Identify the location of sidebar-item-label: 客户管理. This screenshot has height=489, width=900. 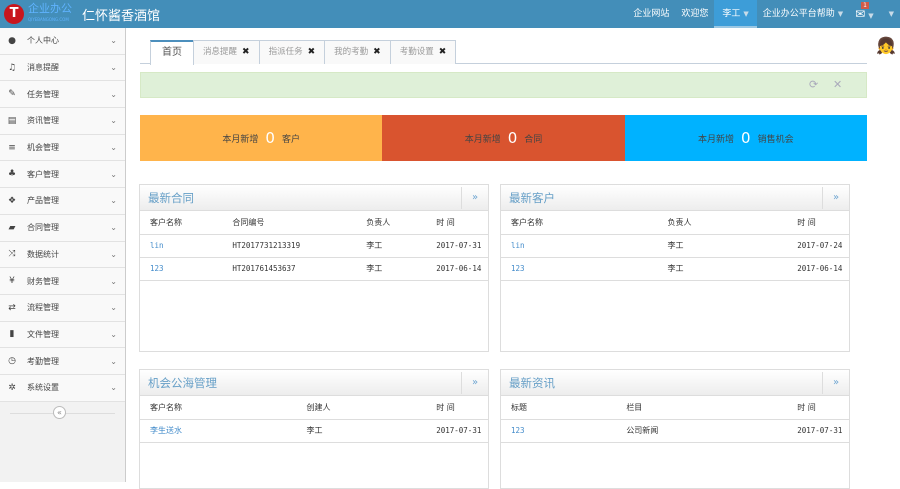
(43, 174).